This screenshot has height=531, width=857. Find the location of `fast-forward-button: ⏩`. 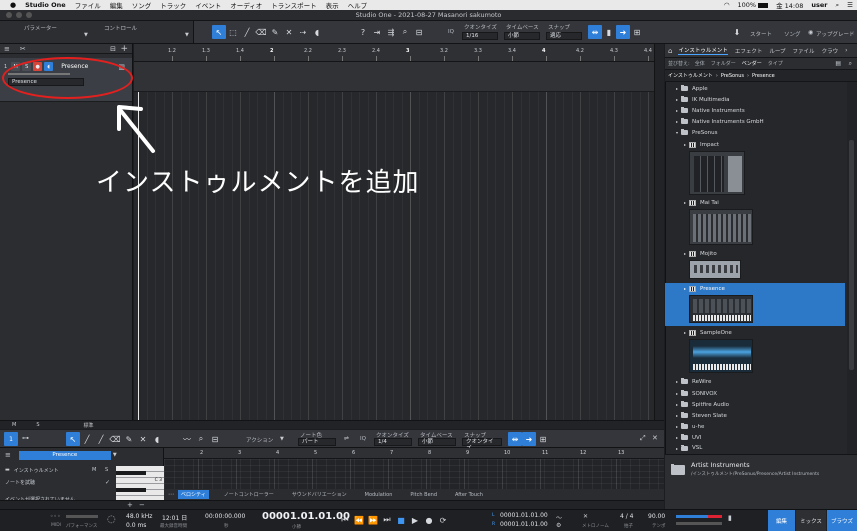

fast-forward-button: ⏩ is located at coordinates (373, 520).